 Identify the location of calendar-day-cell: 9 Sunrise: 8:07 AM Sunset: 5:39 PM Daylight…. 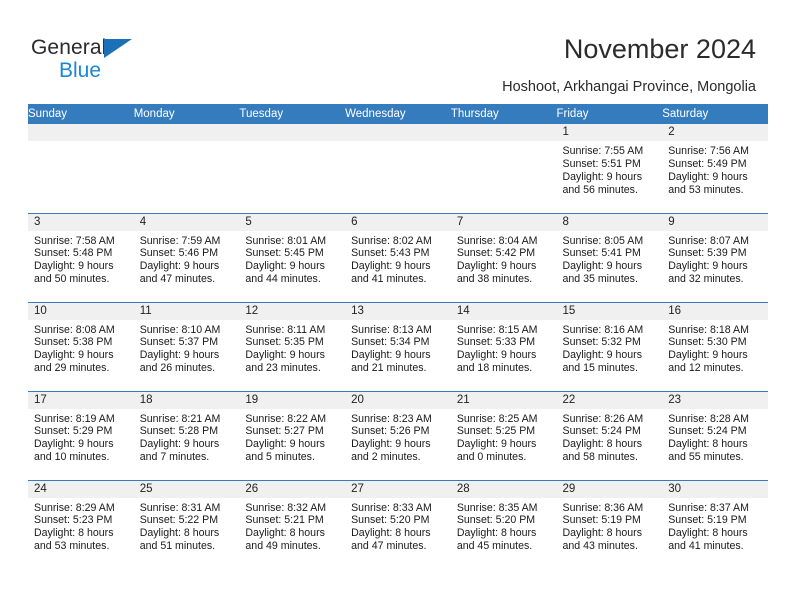
(715, 257).